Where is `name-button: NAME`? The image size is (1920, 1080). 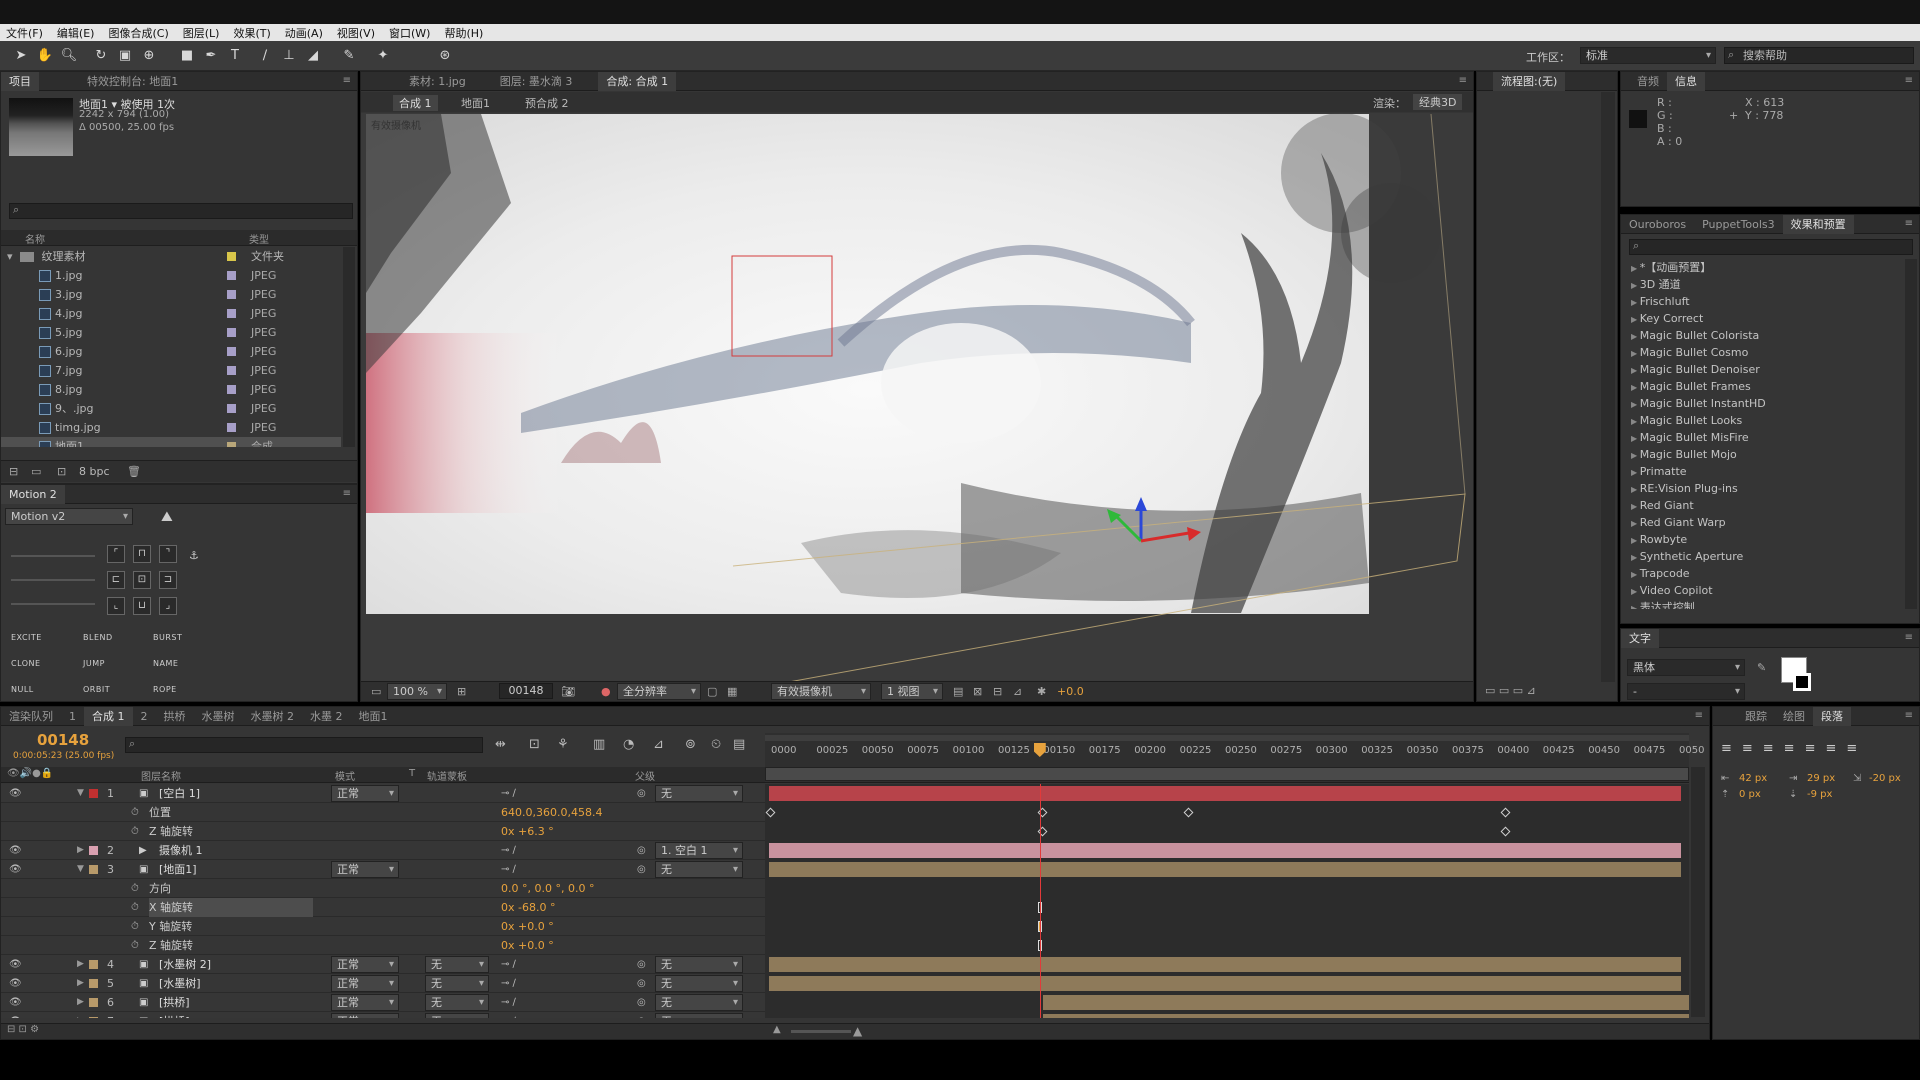 name-button: NAME is located at coordinates (165, 663).